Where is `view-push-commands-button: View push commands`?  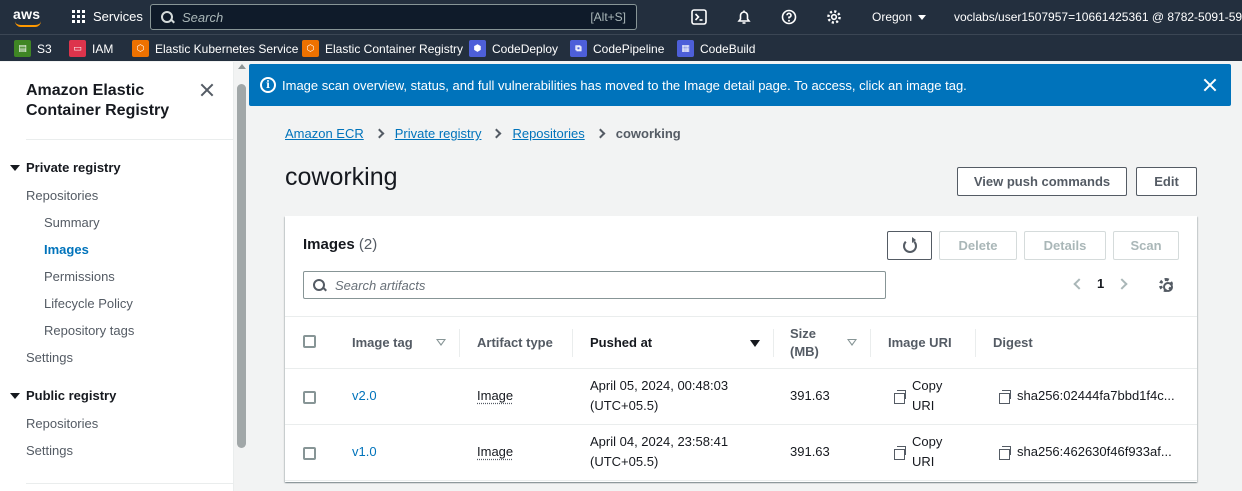
view-push-commands-button: View push commands is located at coordinates (1042, 181).